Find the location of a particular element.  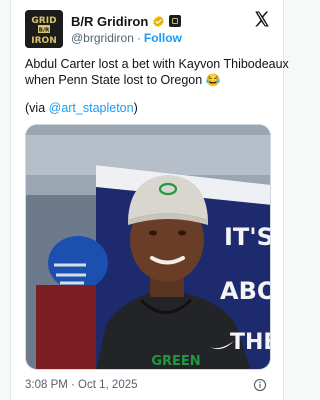

avatar-text-mid: B/R is located at coordinates (44, 31).